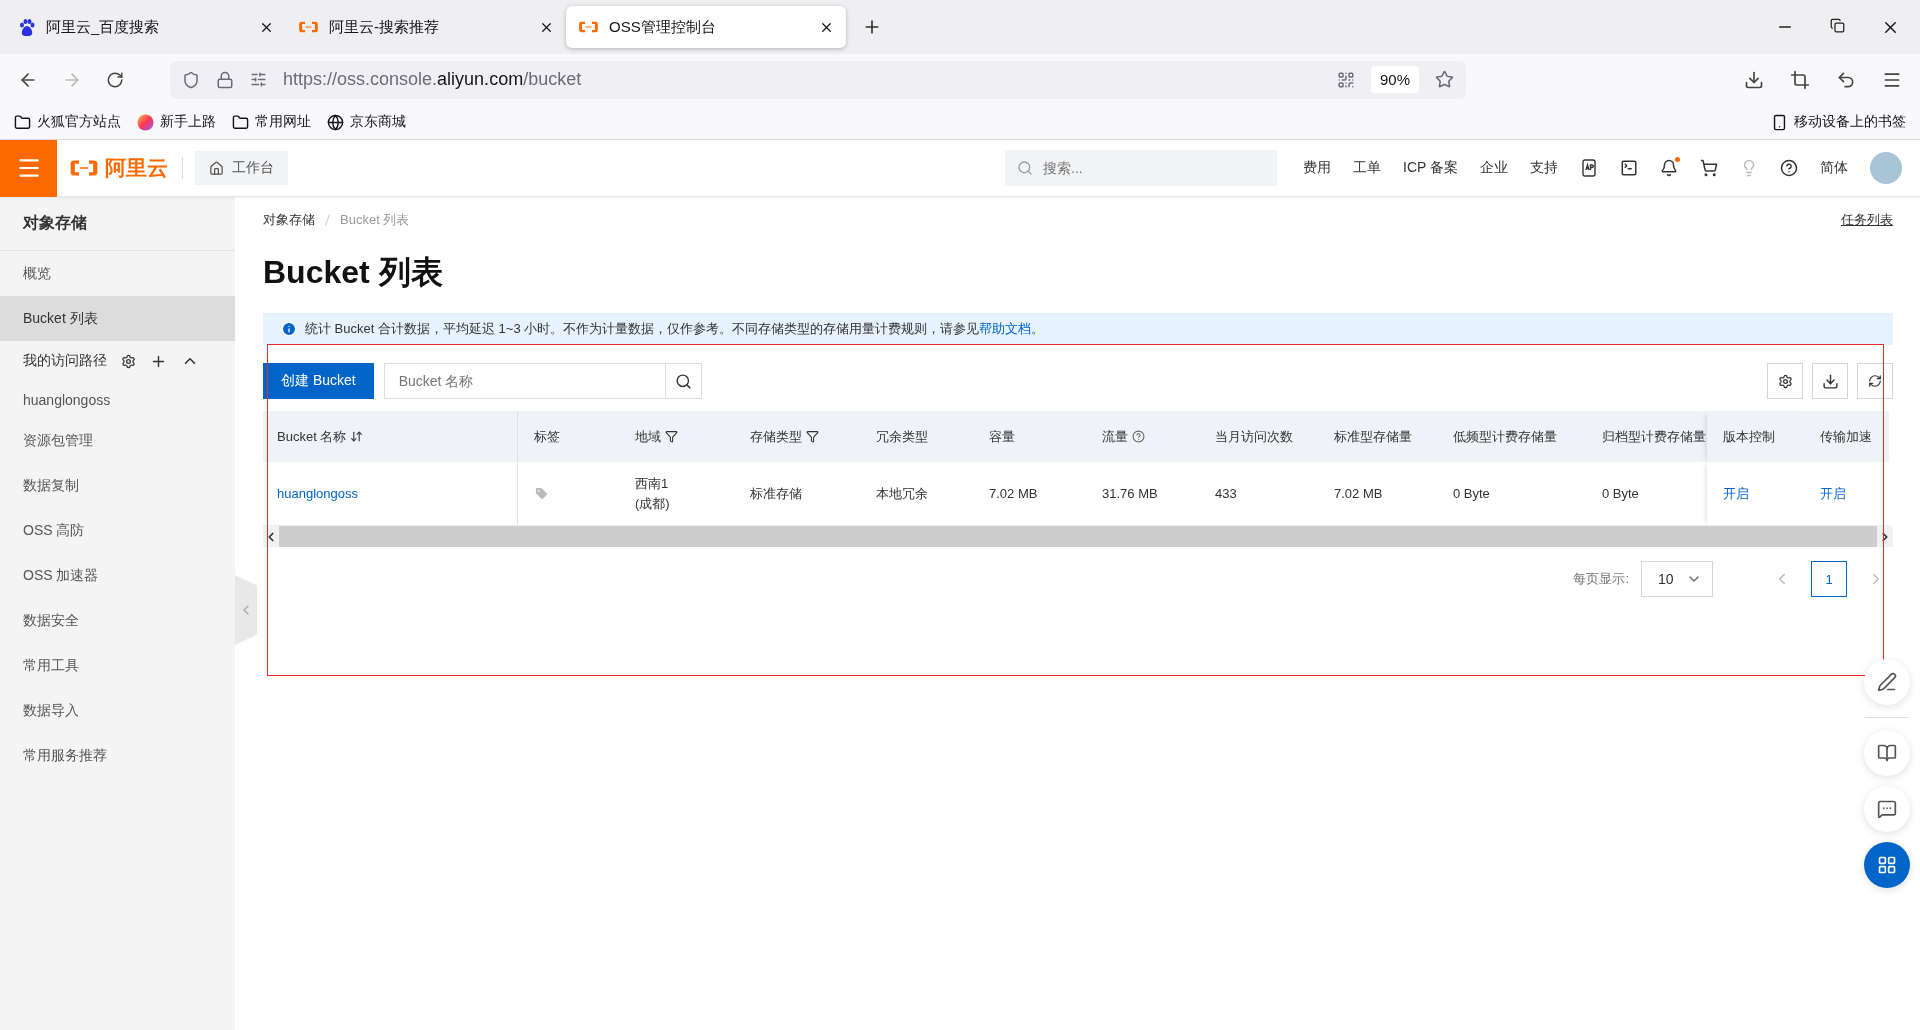 This screenshot has height=1030, width=1920. Describe the element at coordinates (317, 493) in the screenshot. I see `bucket-link: huanglongoss` at that location.